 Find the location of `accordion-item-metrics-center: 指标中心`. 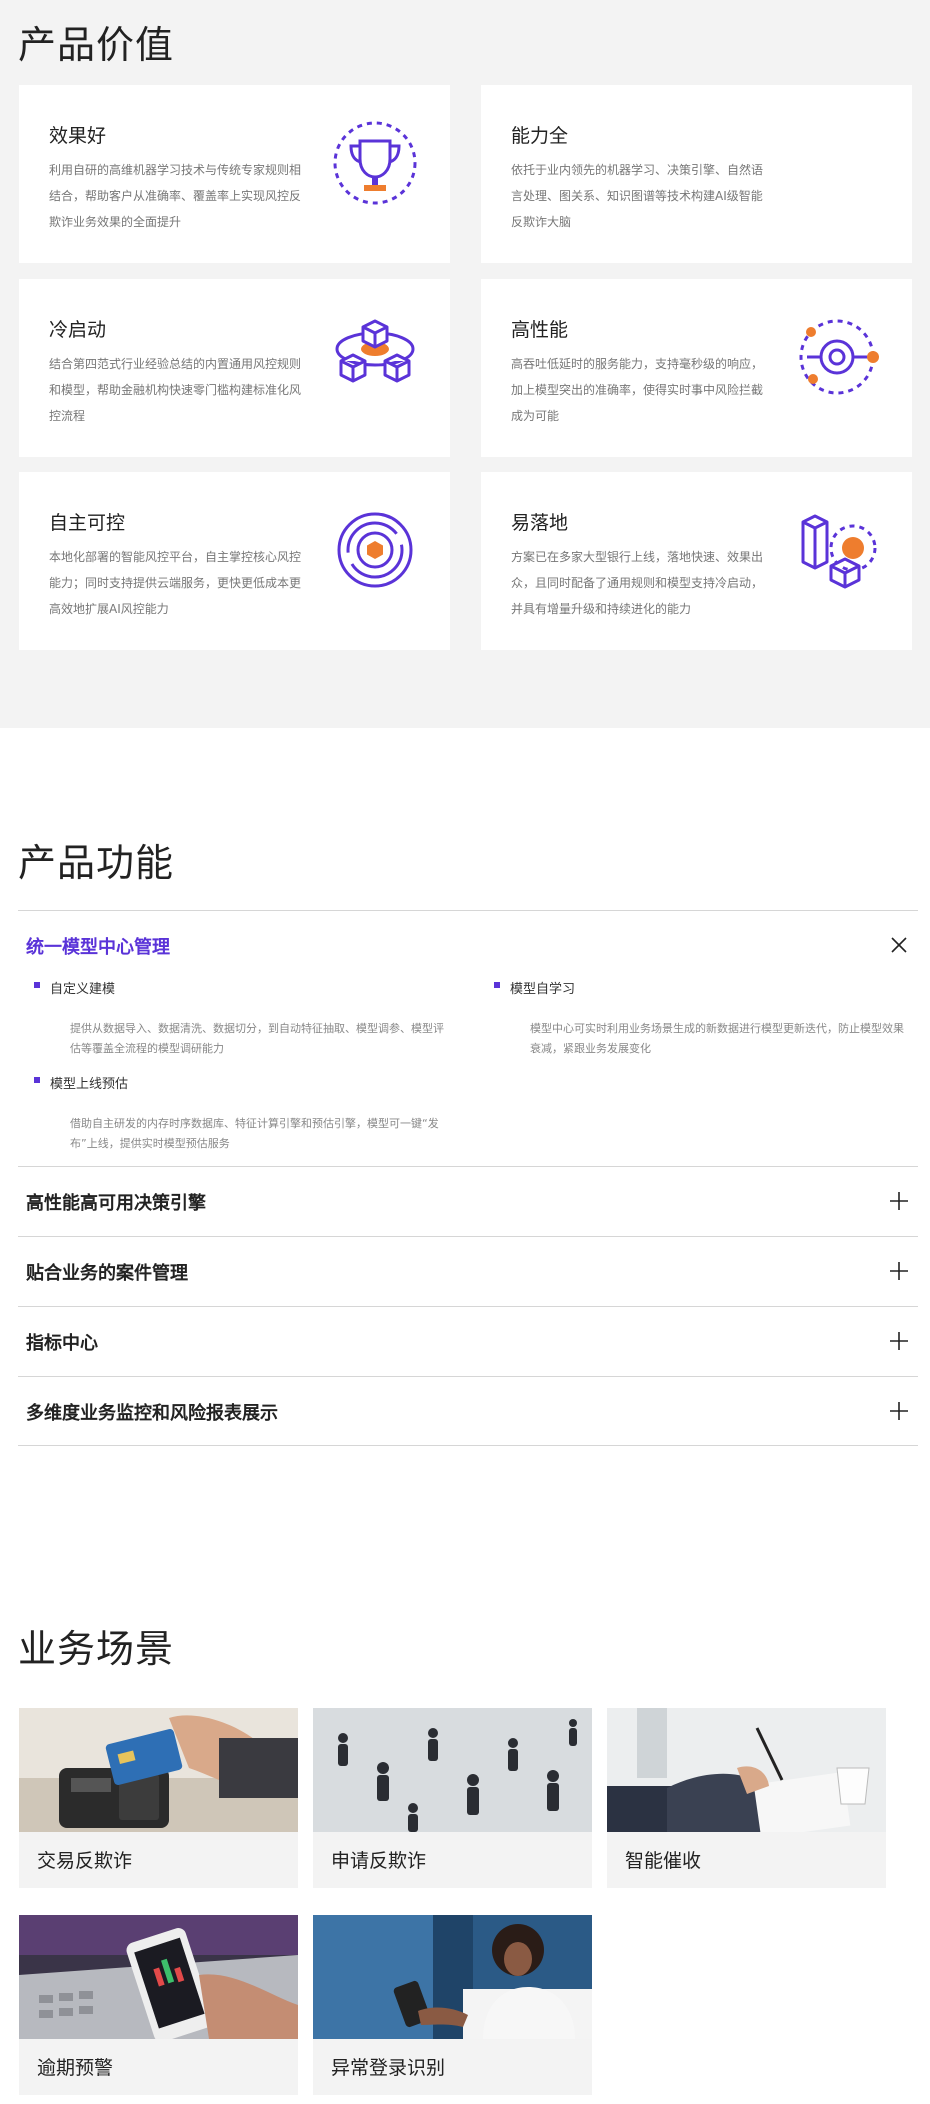

accordion-item-metrics-center: 指标中心 is located at coordinates (468, 1341).